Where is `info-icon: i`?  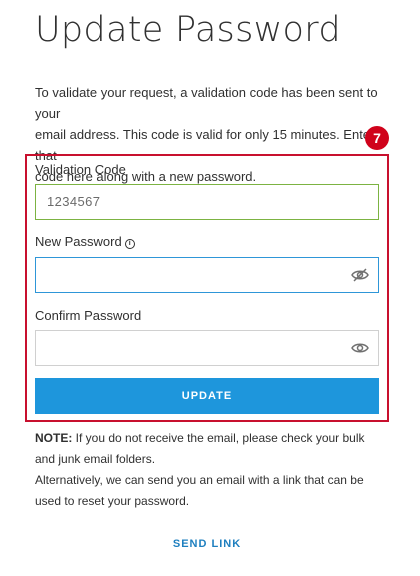 info-icon: i is located at coordinates (129, 244).